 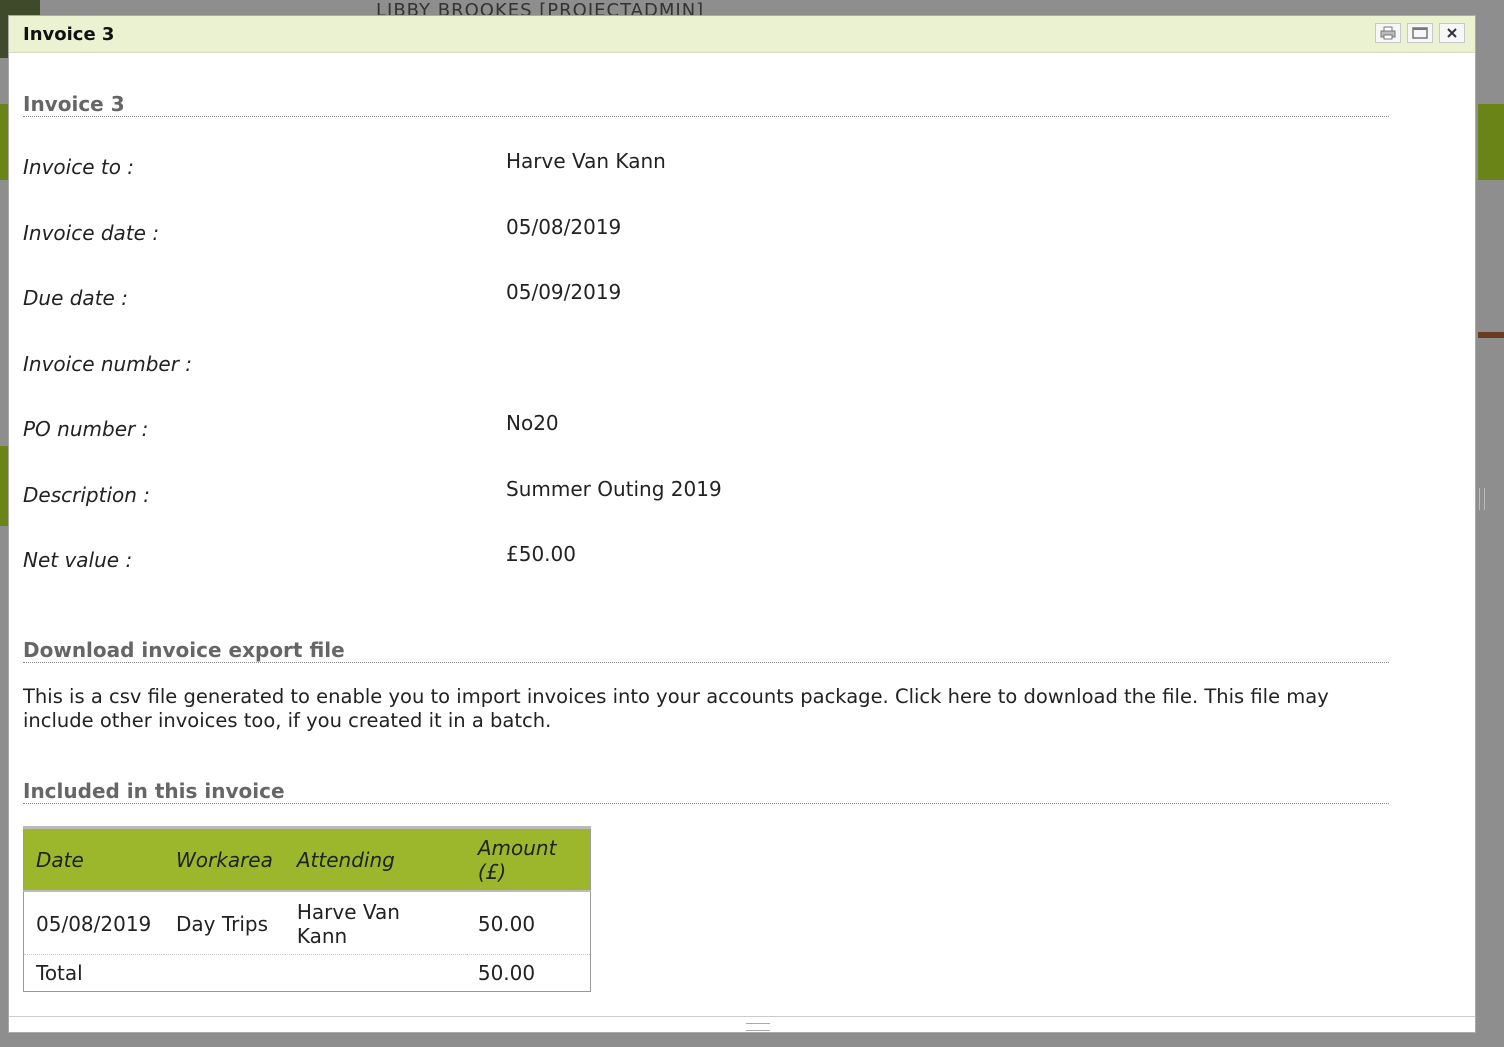 What do you see at coordinates (1491, 142) in the screenshot?
I see `background-green-band` at bounding box center [1491, 142].